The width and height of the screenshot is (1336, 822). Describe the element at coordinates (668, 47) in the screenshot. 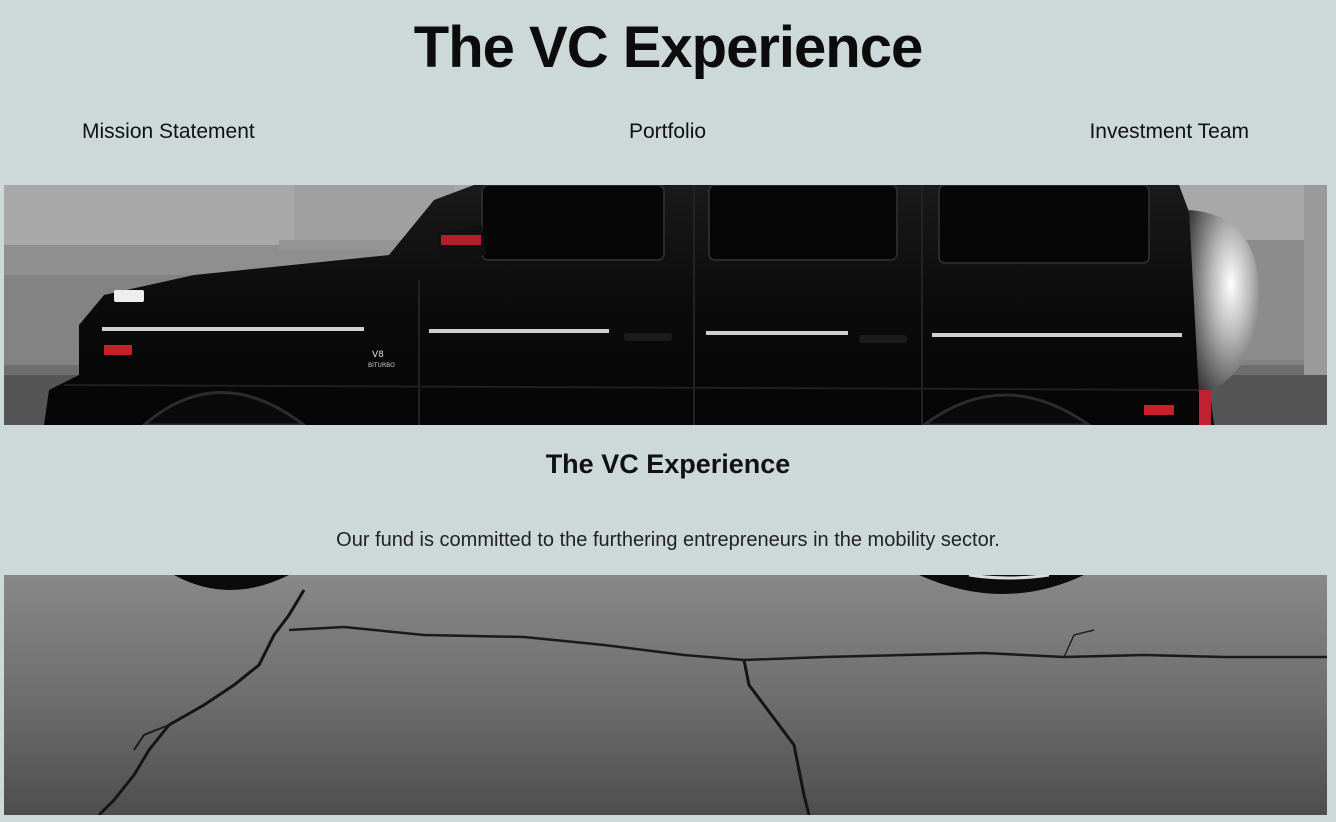

I see `site-title: The VC Experience` at that location.